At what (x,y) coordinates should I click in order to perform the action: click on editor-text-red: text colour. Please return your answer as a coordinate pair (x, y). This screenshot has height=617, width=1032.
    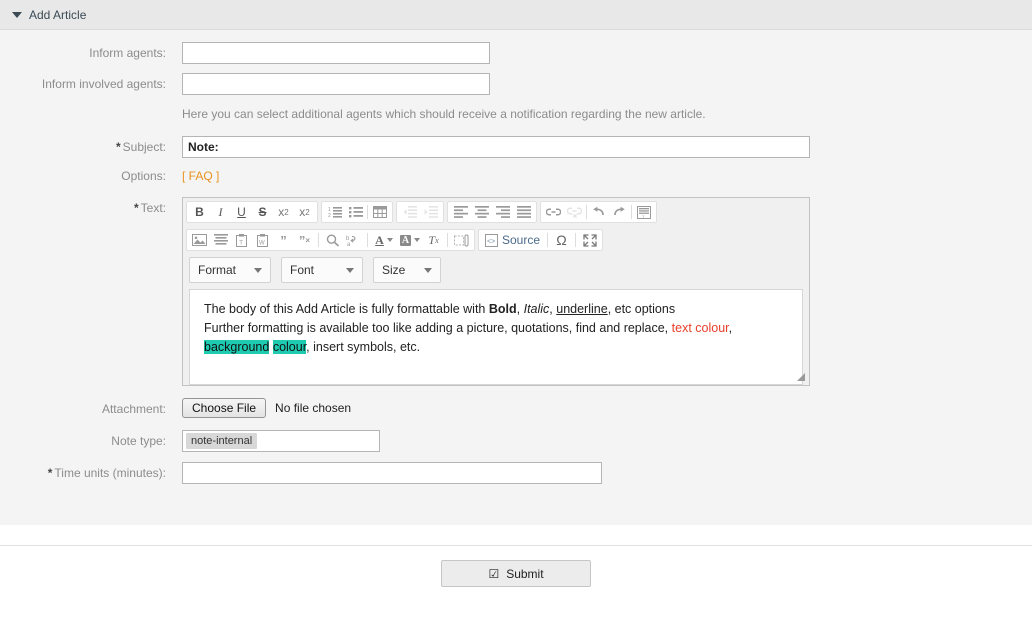
    Looking at the image, I should click on (700, 328).